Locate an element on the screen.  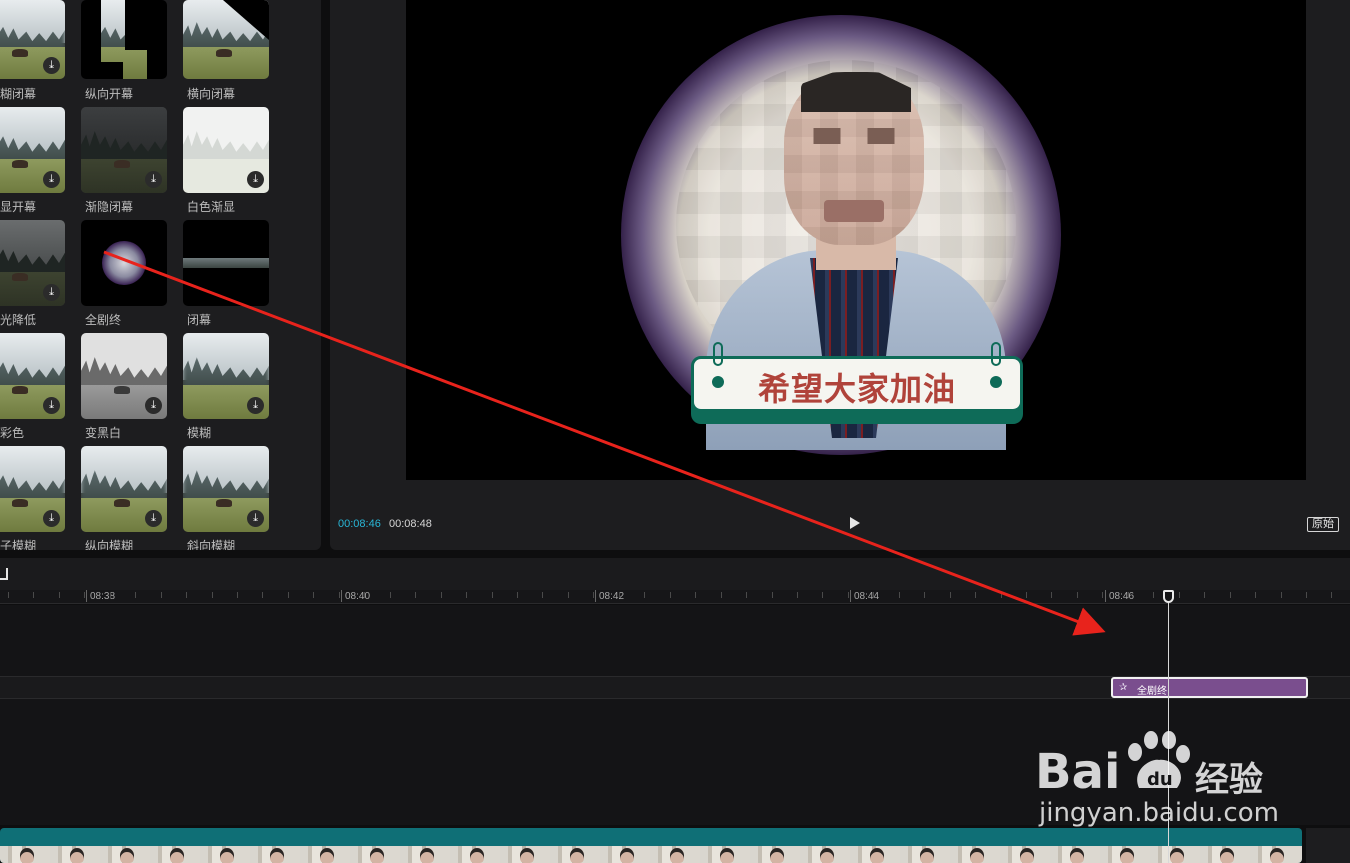
ruler-label: 08:40 is located at coordinates (358, 596).